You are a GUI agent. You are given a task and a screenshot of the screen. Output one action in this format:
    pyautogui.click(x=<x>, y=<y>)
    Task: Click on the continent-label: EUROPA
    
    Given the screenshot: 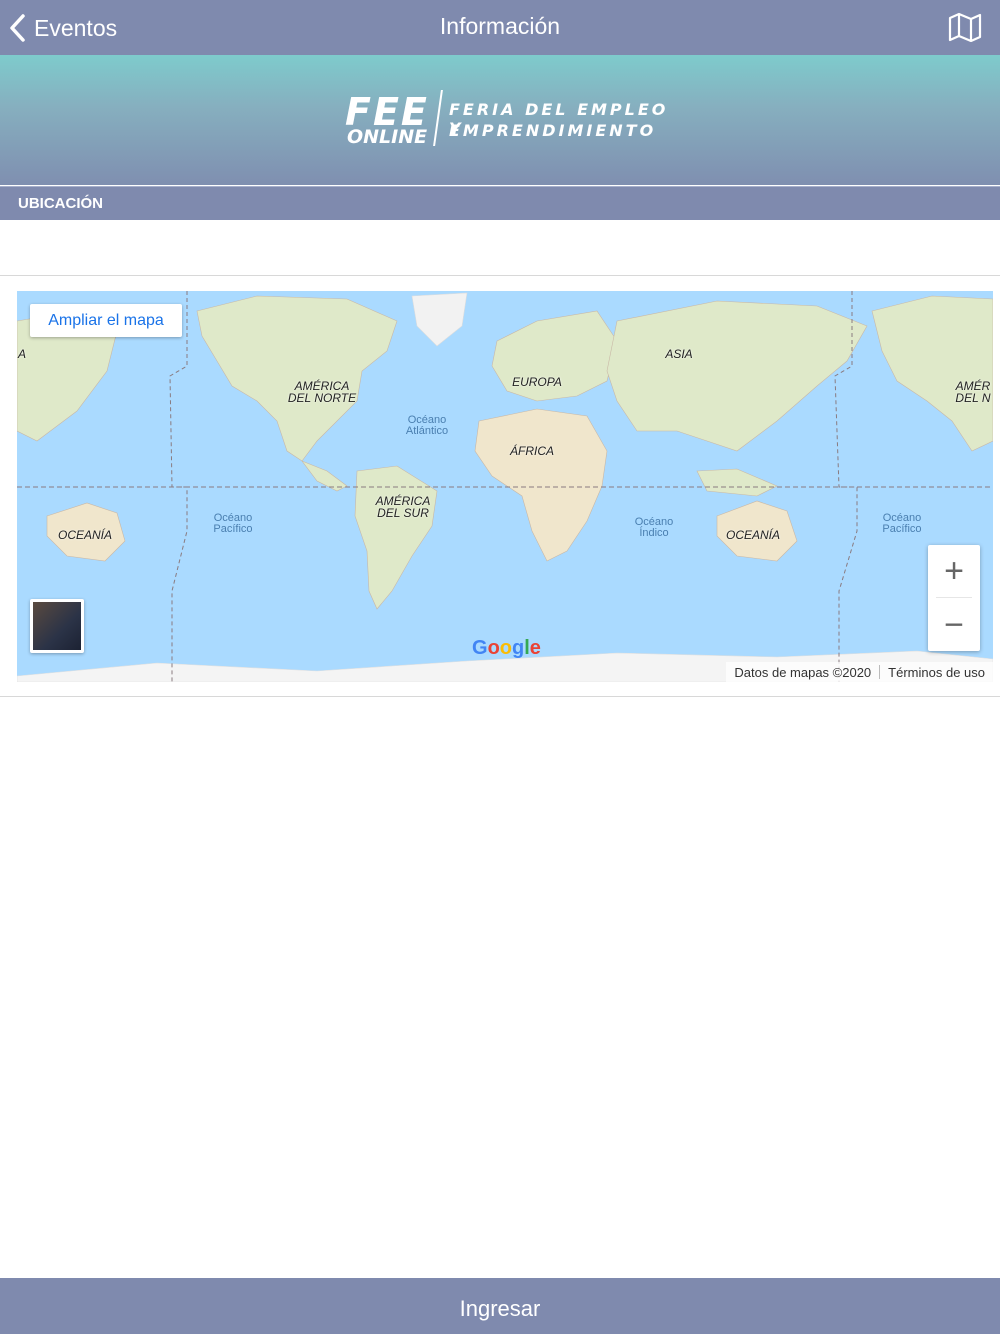 What is the action you would take?
    pyautogui.click(x=537, y=382)
    